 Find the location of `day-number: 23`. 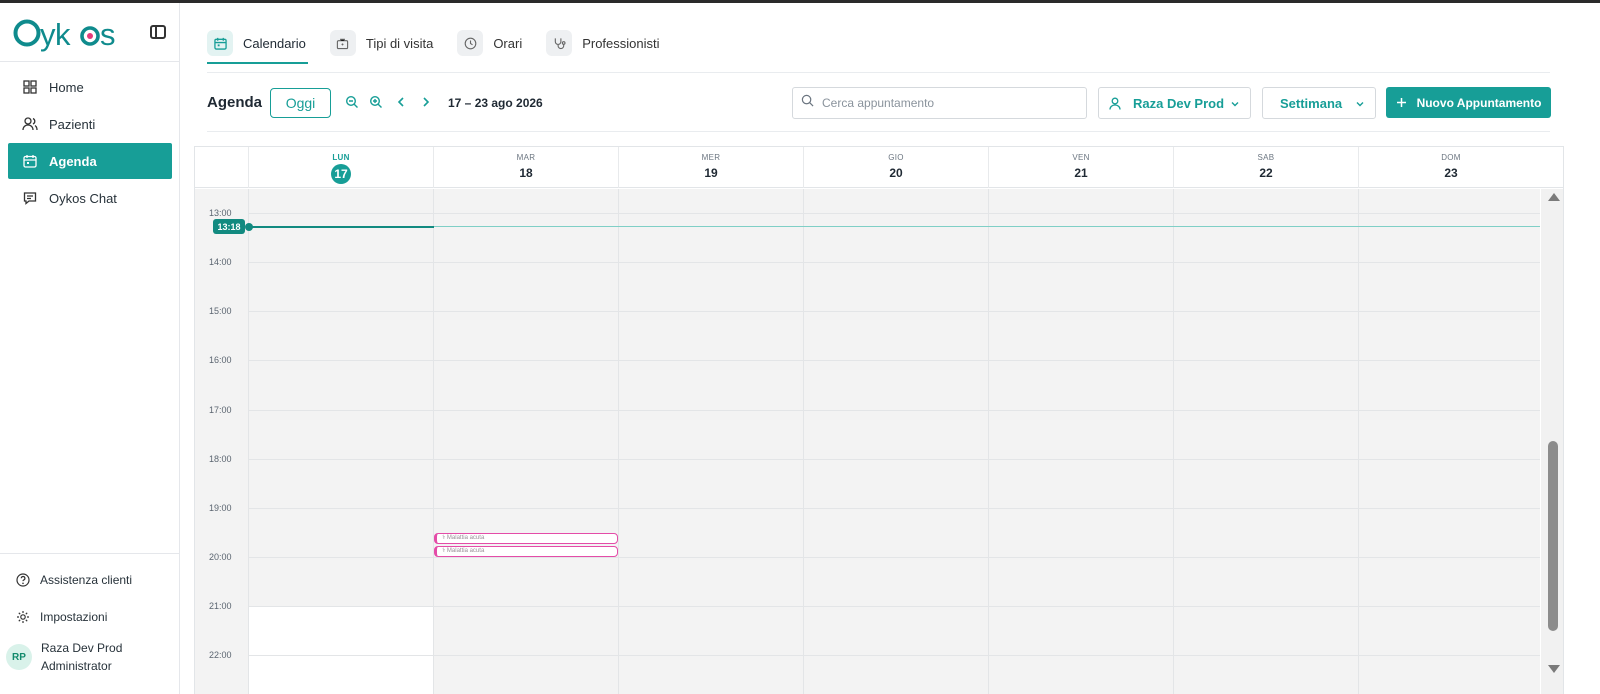

day-number: 23 is located at coordinates (1451, 173).